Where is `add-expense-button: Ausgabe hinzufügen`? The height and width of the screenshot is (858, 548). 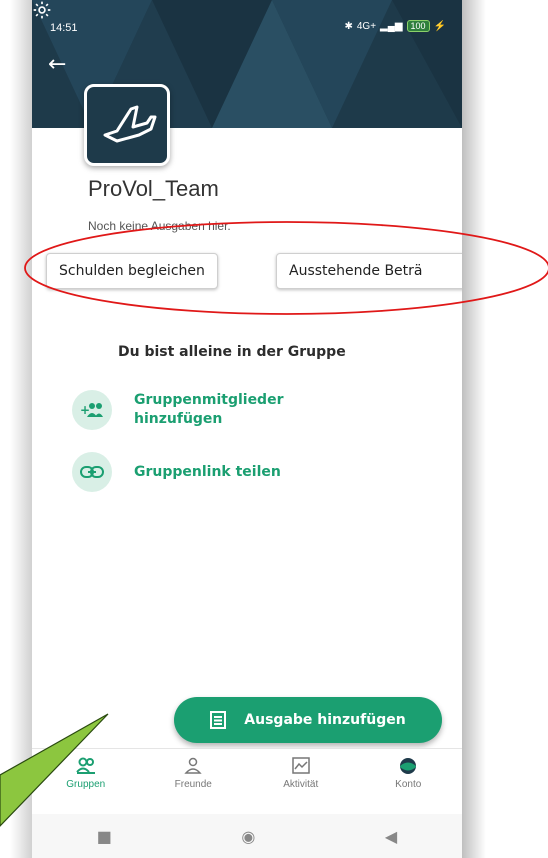
add-expense-button: Ausgabe hinzufügen is located at coordinates (308, 720).